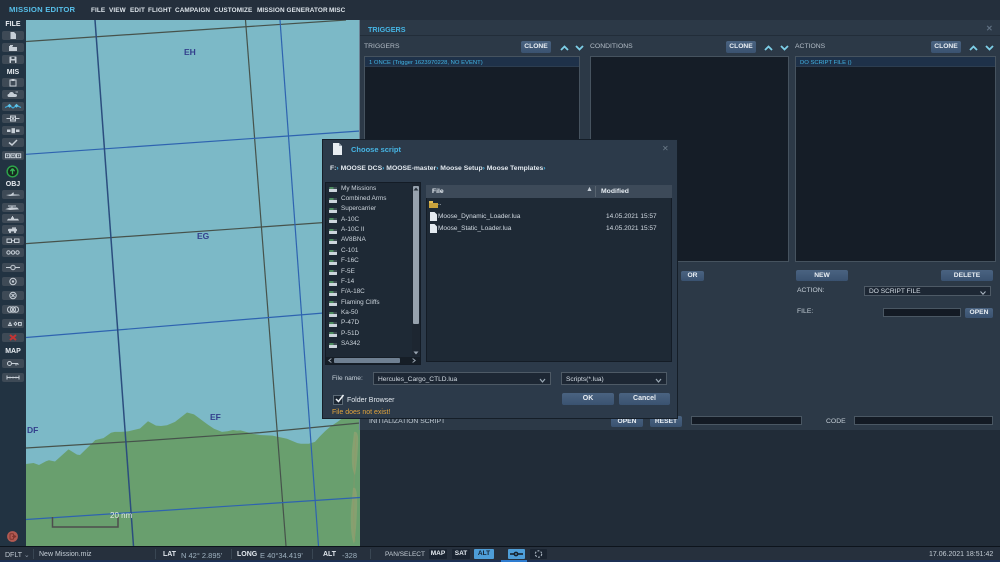 The image size is (1000, 562). What do you see at coordinates (32, 430) in the screenshot?
I see `svg-text: DF` at bounding box center [32, 430].